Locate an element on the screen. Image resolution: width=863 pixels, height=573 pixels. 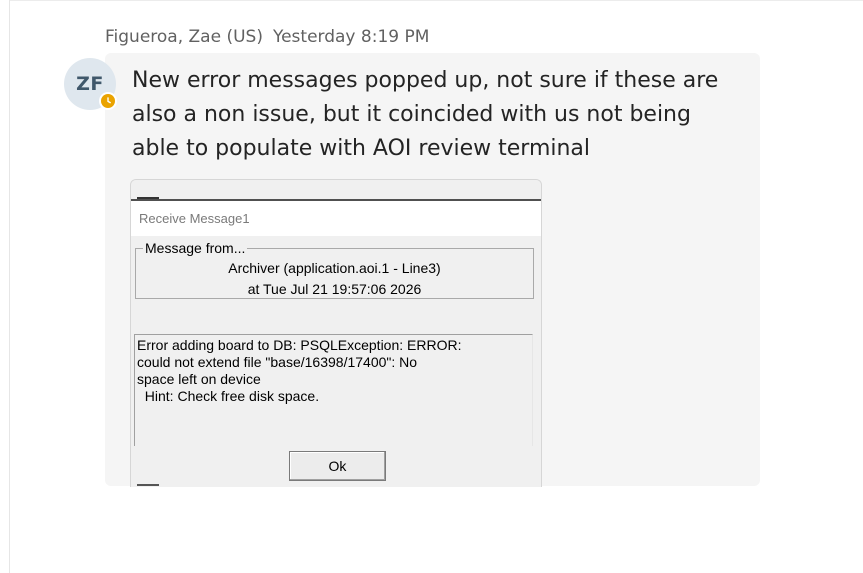
ok-button: Ok is located at coordinates (337, 466).